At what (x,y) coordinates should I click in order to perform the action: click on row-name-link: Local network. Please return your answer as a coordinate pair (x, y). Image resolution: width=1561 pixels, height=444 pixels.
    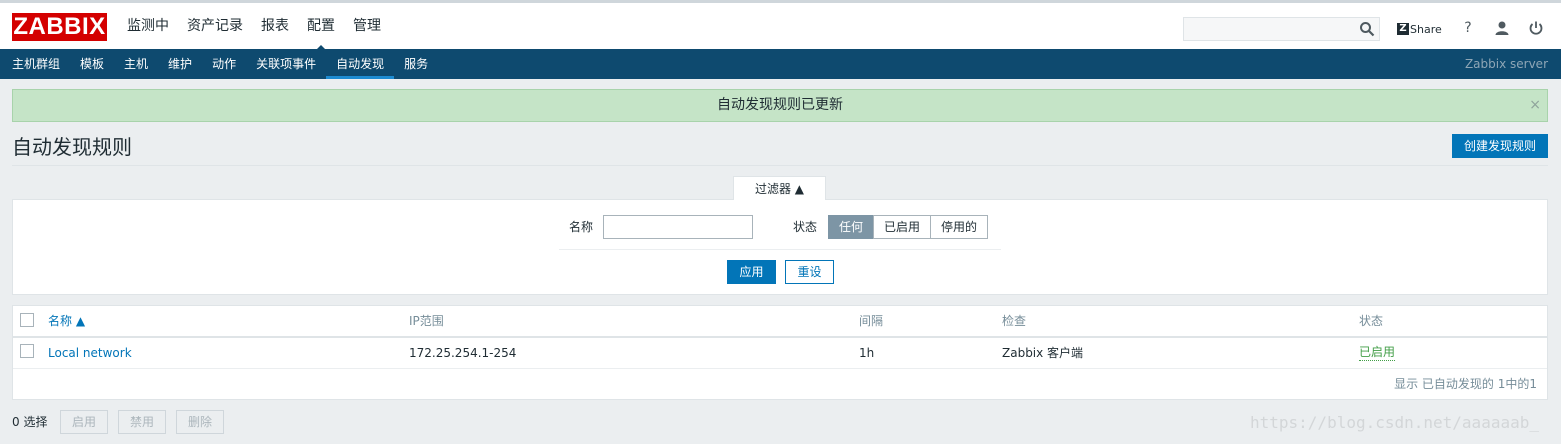
    Looking at the image, I should click on (90, 353).